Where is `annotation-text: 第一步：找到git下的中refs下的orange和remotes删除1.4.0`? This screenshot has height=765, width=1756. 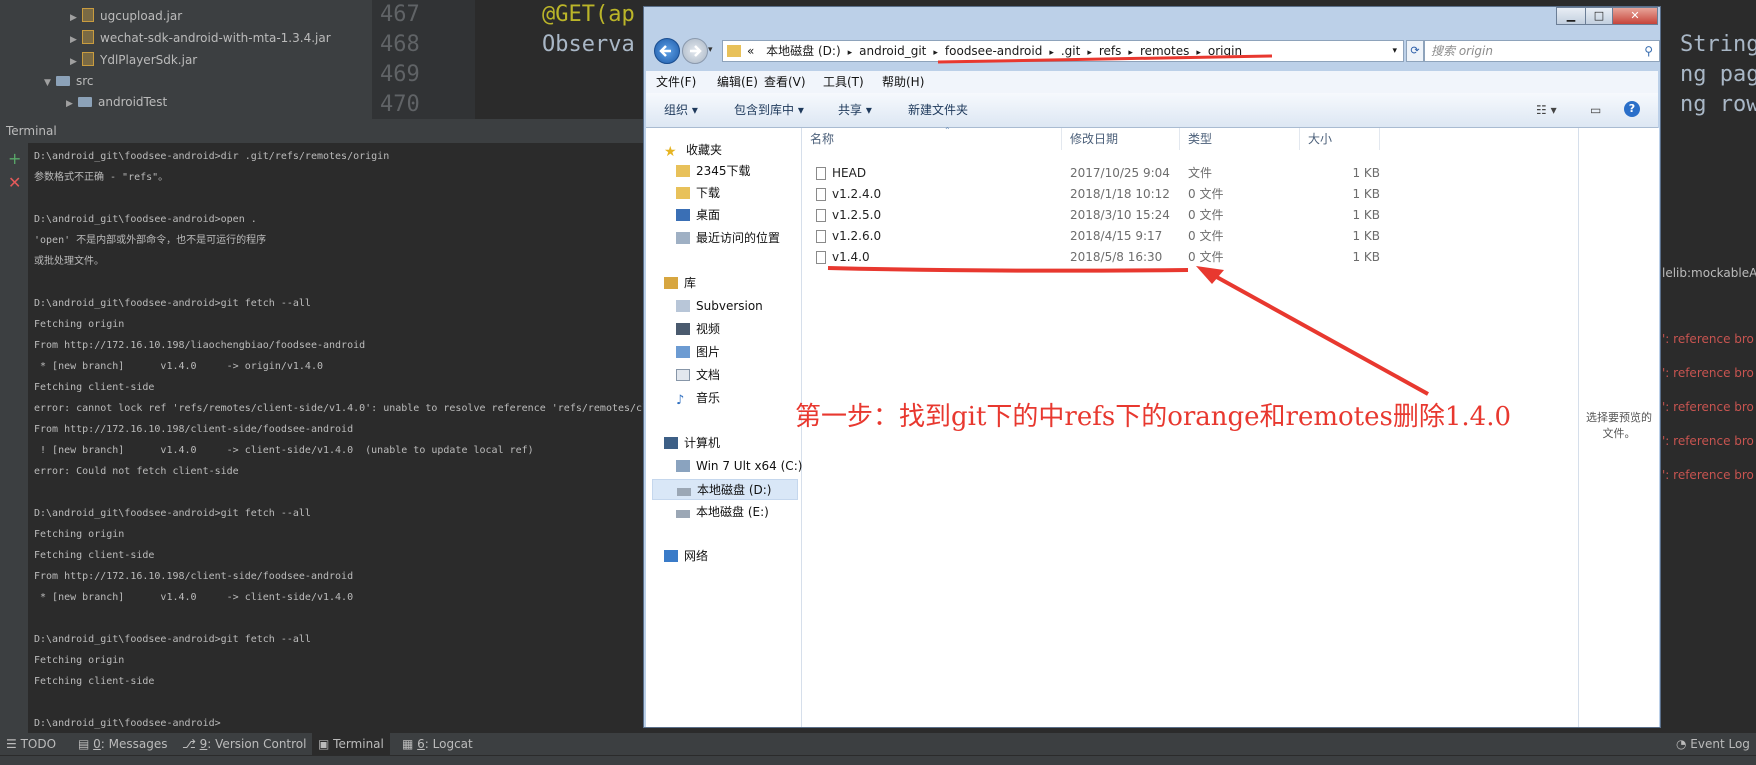 annotation-text: 第一步：找到git下的中refs下的orange和remotes删除1.4.0 is located at coordinates (1153, 417).